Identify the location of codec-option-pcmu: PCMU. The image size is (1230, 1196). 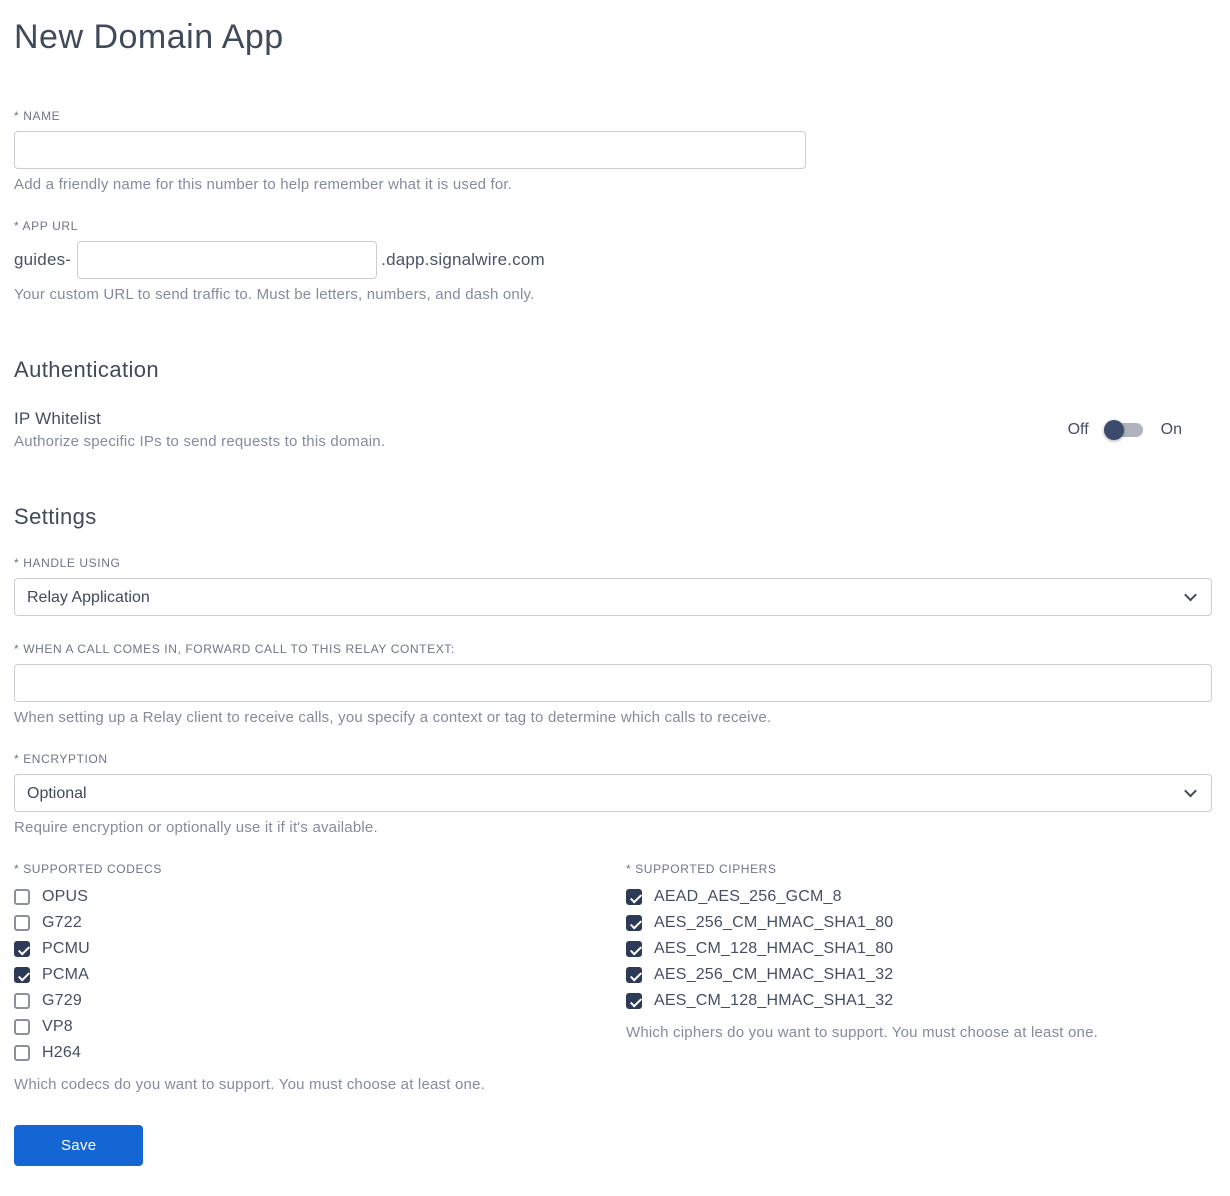
(320, 949).